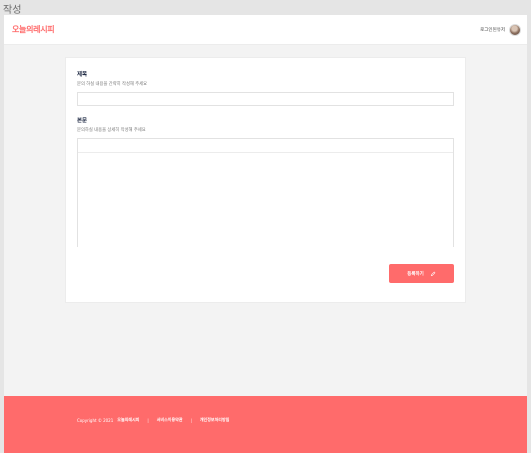  What do you see at coordinates (265, 146) in the screenshot?
I see `editor-toolbar` at bounding box center [265, 146].